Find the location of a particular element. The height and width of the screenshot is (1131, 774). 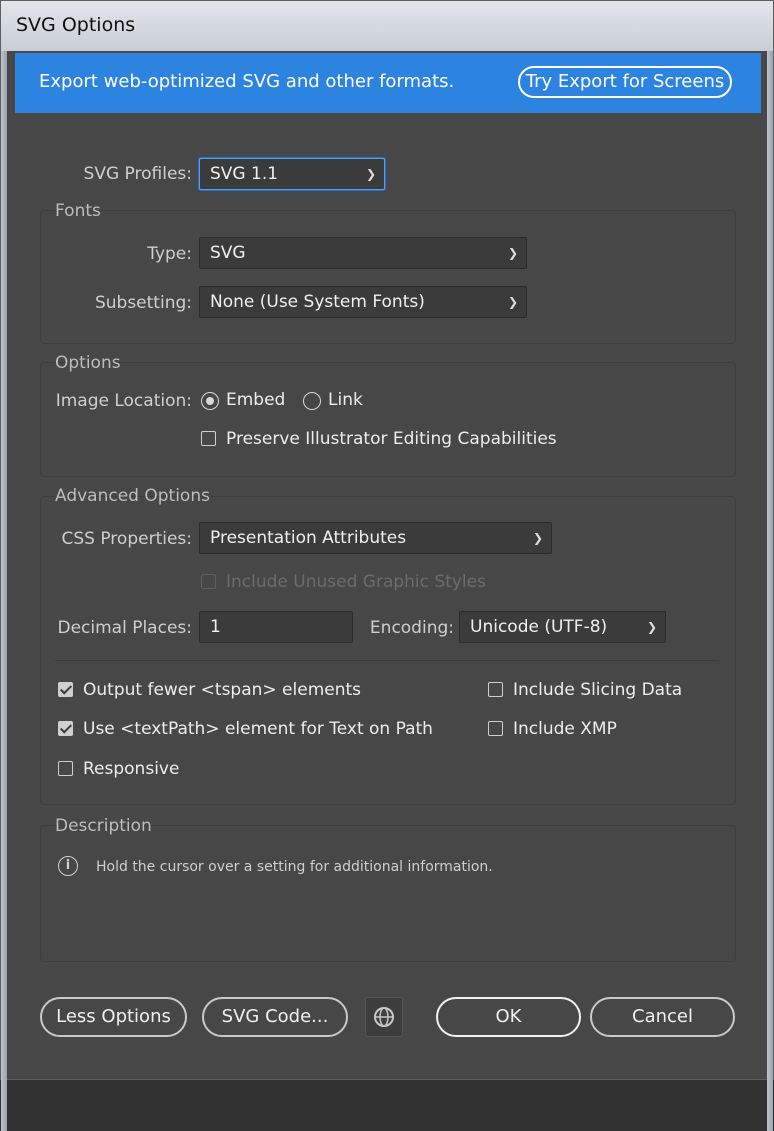

font-type-label: Type: is located at coordinates (169, 254).